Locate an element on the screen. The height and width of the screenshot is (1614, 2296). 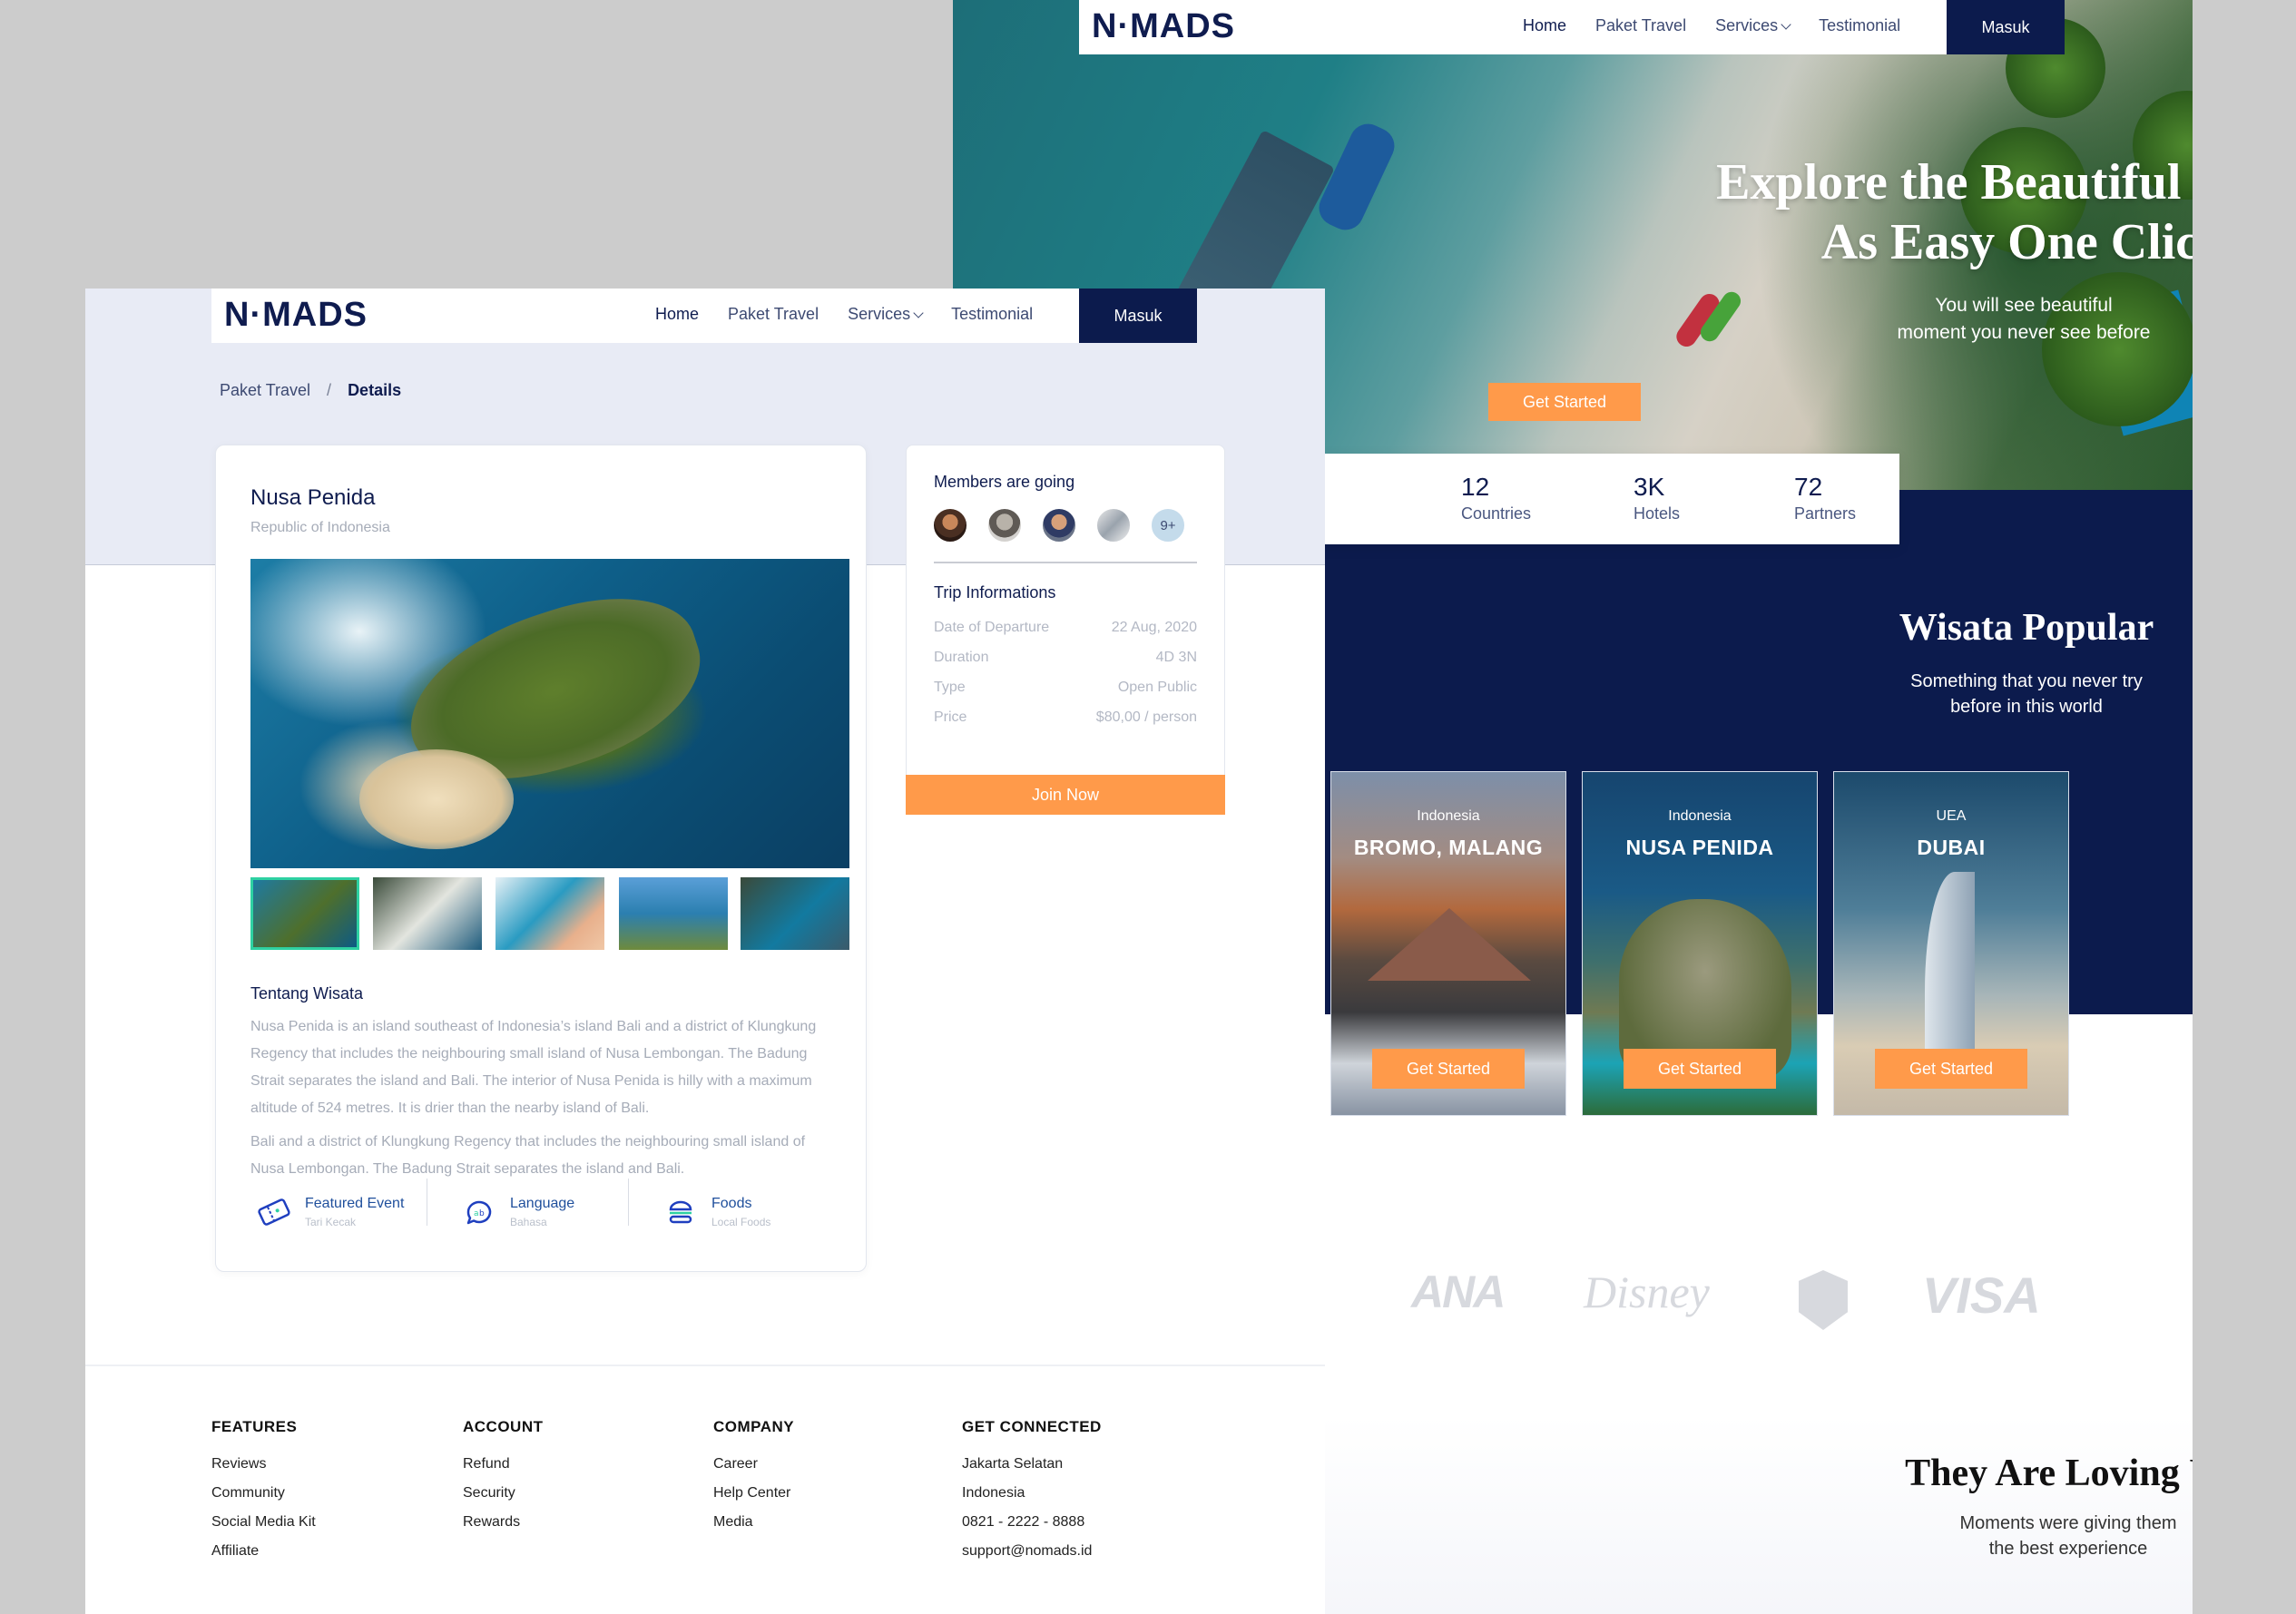
feature-event: Featured Event Tari Kecak is located at coordinates (330, 1212).